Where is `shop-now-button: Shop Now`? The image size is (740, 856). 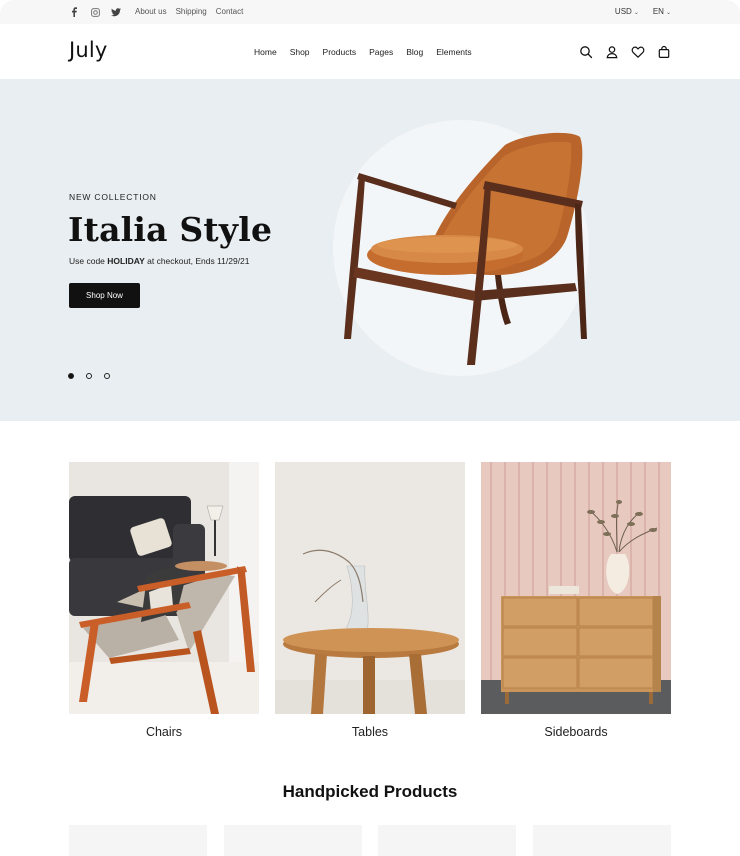
shop-now-button: Shop Now is located at coordinates (104, 295).